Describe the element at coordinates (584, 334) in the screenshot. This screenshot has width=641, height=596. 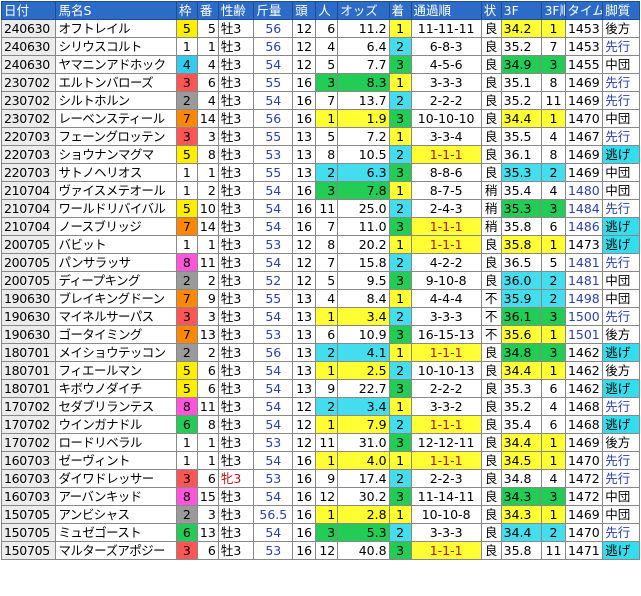
I see `finish-time: 1501` at that location.